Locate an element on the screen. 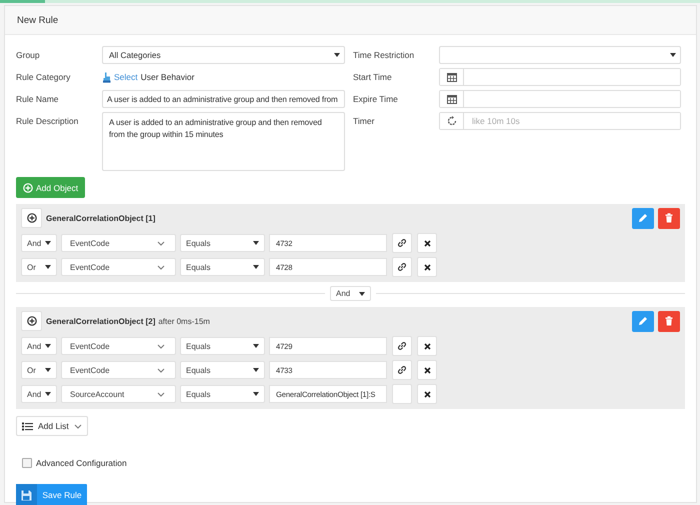  field-label: Group is located at coordinates (28, 54).